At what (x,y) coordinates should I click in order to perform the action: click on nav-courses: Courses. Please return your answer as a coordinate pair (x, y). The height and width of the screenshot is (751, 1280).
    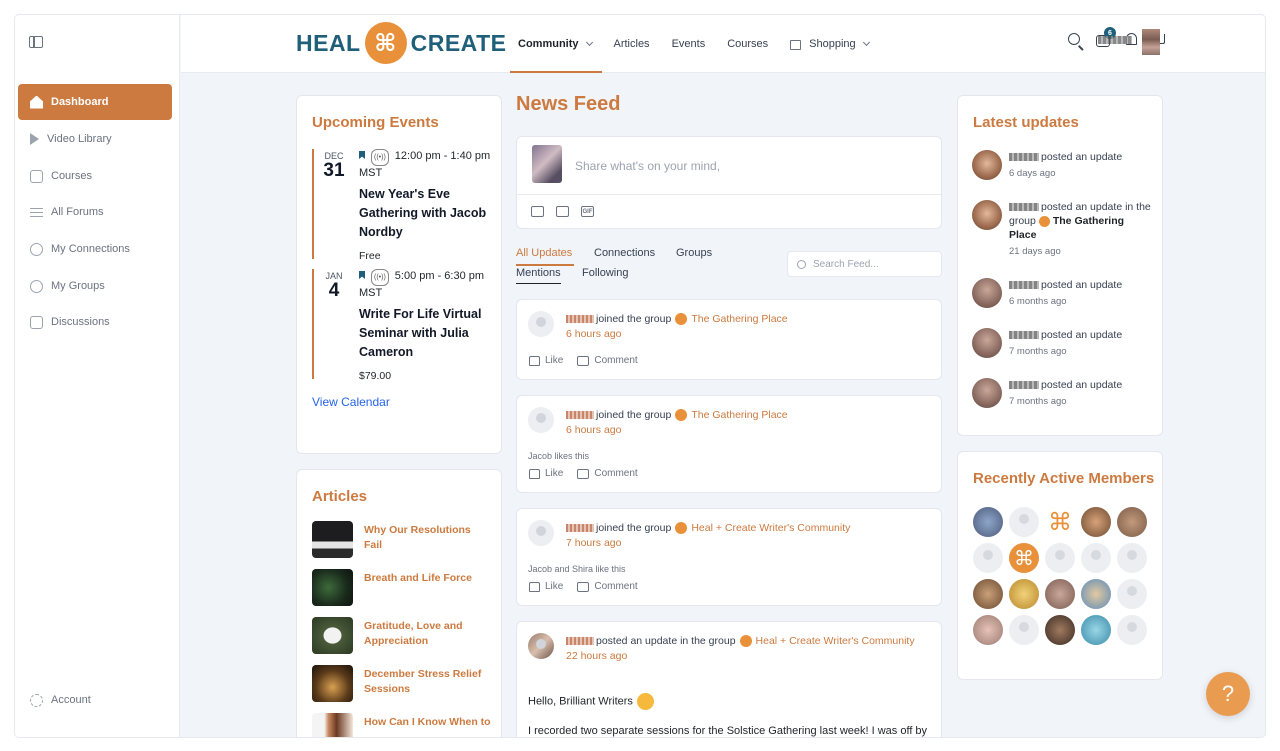
    Looking at the image, I should click on (747, 44).